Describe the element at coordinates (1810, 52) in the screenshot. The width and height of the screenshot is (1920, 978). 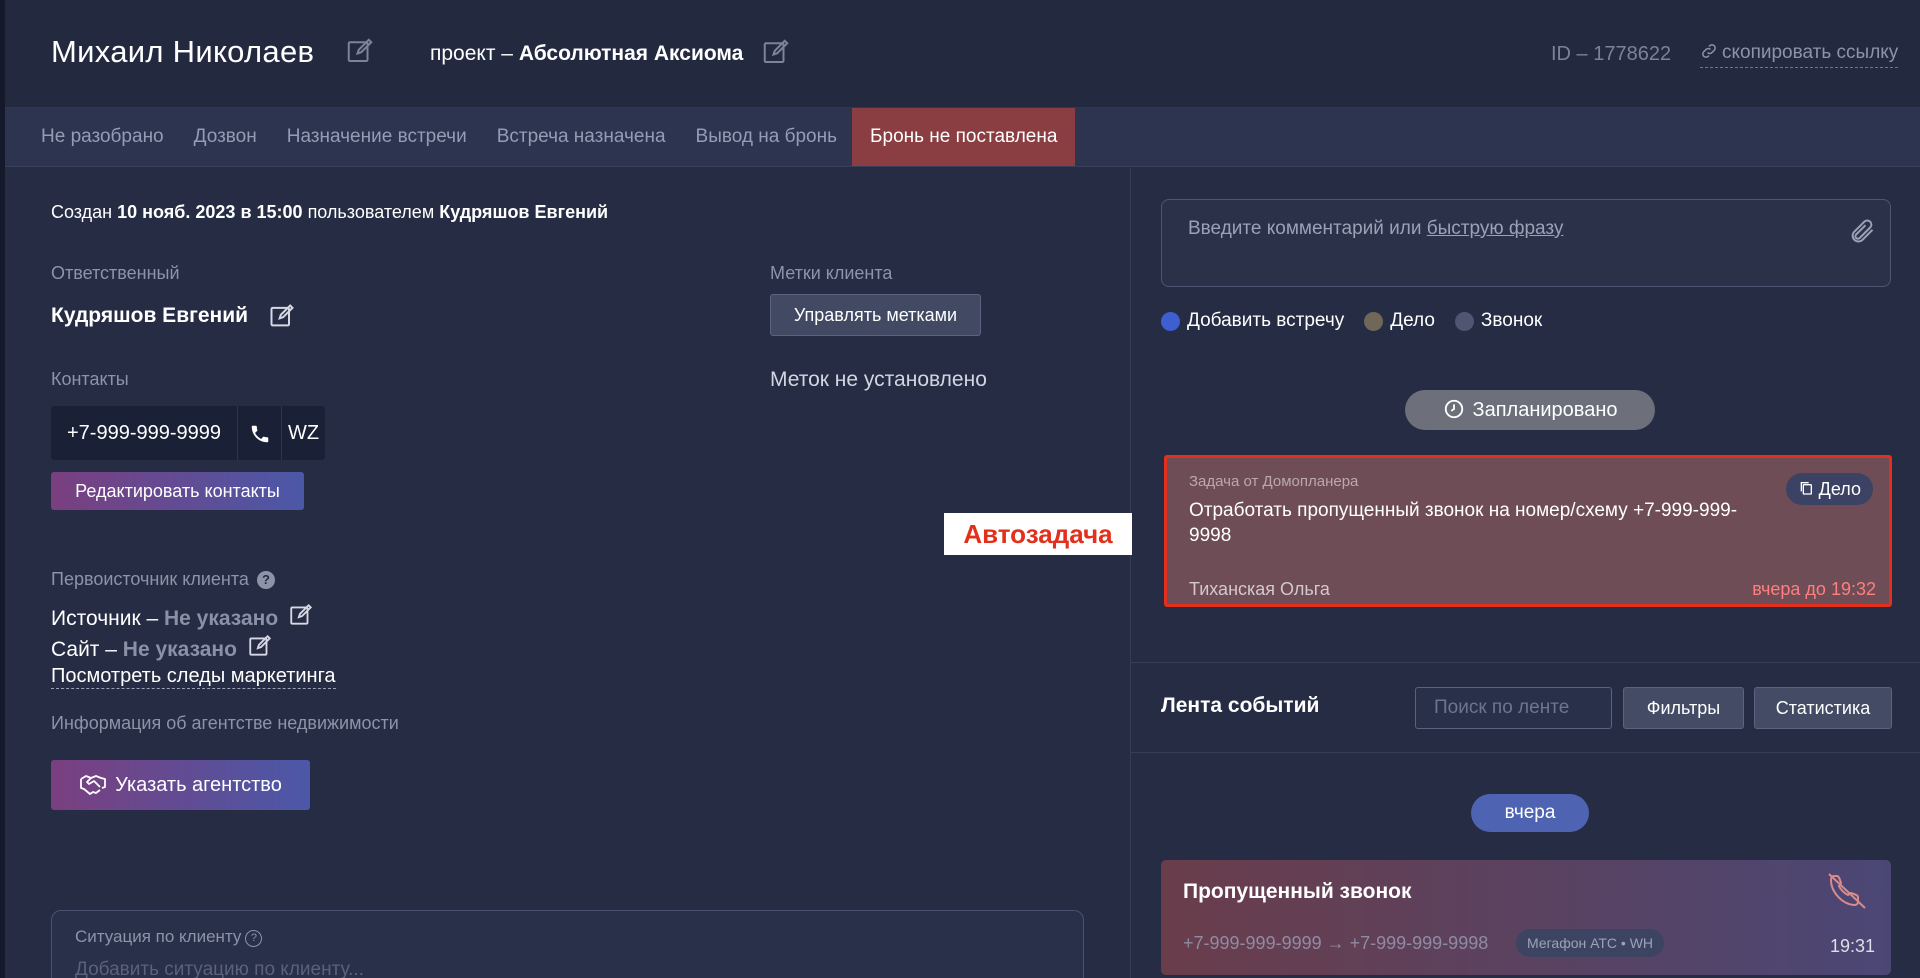
I see `copy-link-label: скопировать ссылку` at that location.